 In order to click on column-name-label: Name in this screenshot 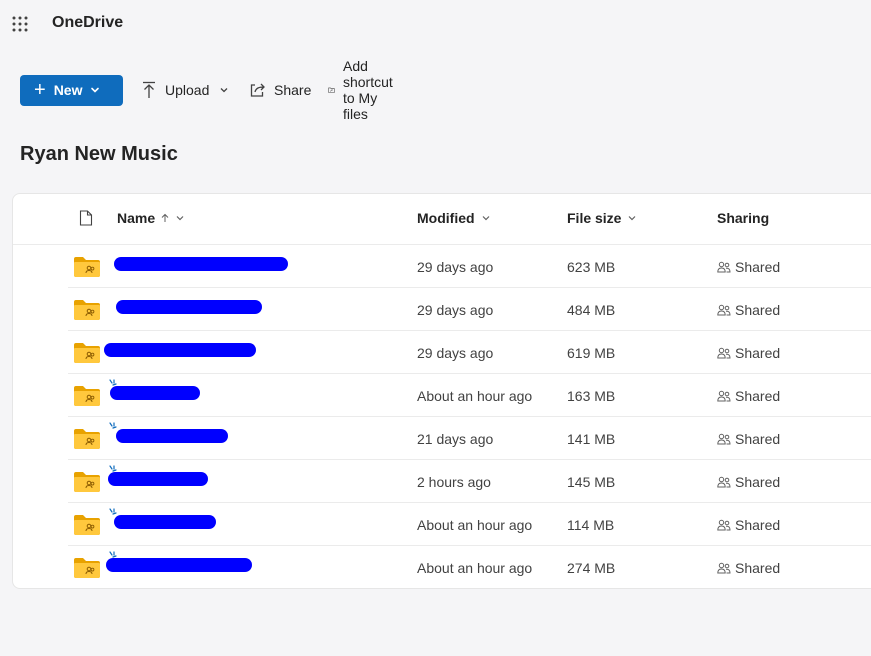, I will do `click(136, 218)`.